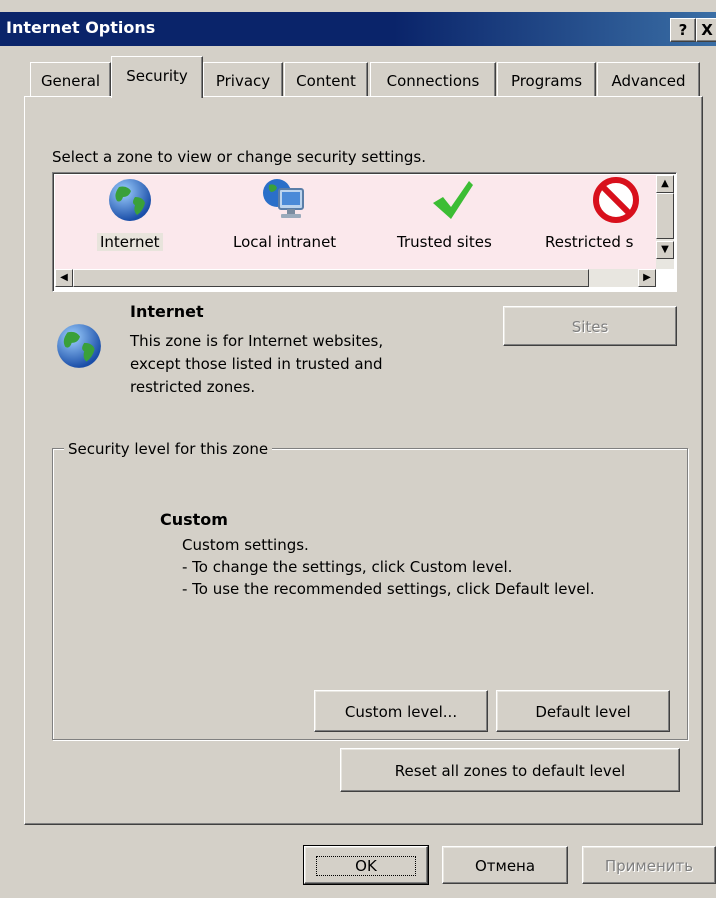 This screenshot has height=898, width=716. Describe the element at coordinates (168, 449) in the screenshot. I see `security-level-legend: Security level for this zone` at that location.